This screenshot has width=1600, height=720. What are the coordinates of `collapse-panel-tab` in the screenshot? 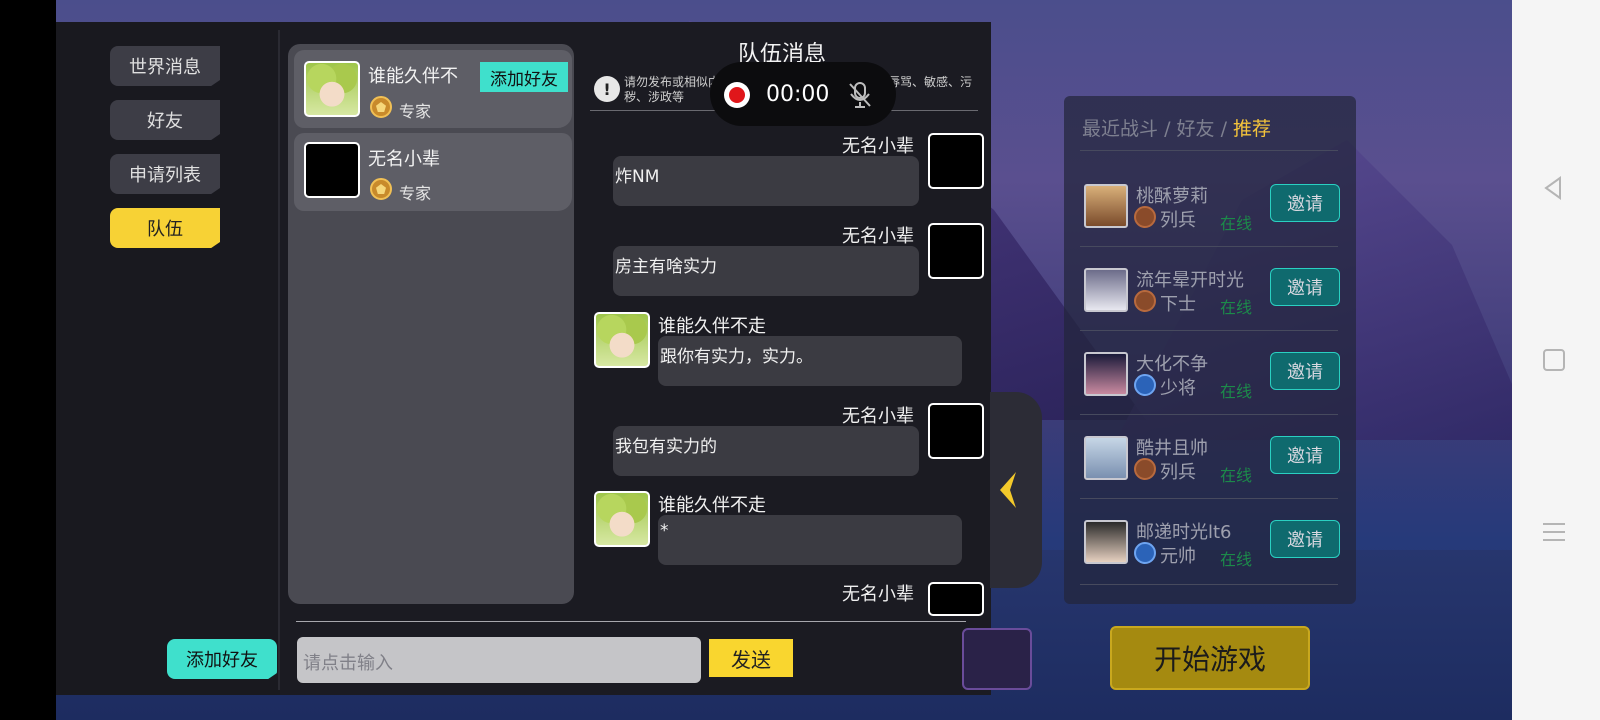 It's located at (1016, 490).